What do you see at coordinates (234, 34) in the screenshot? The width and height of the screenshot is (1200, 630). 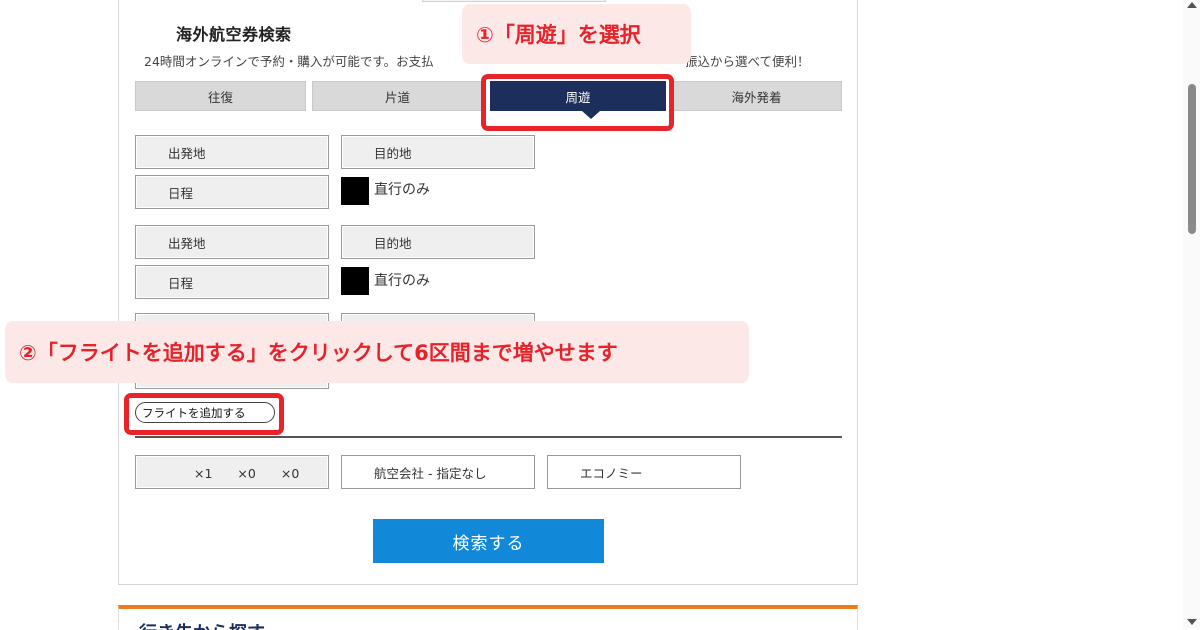 I see `card-title: 海外航空券検索` at bounding box center [234, 34].